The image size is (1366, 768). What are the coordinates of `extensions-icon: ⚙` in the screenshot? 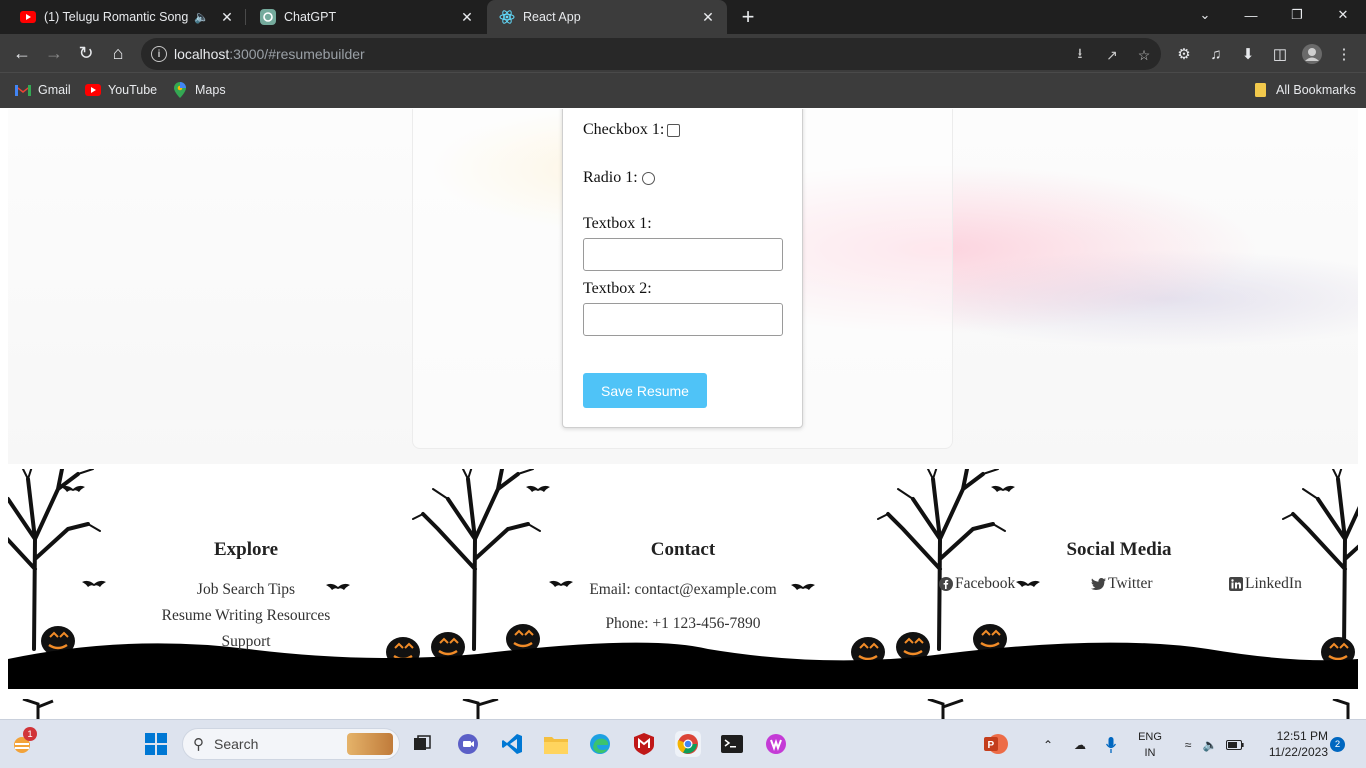 It's located at (1184, 54).